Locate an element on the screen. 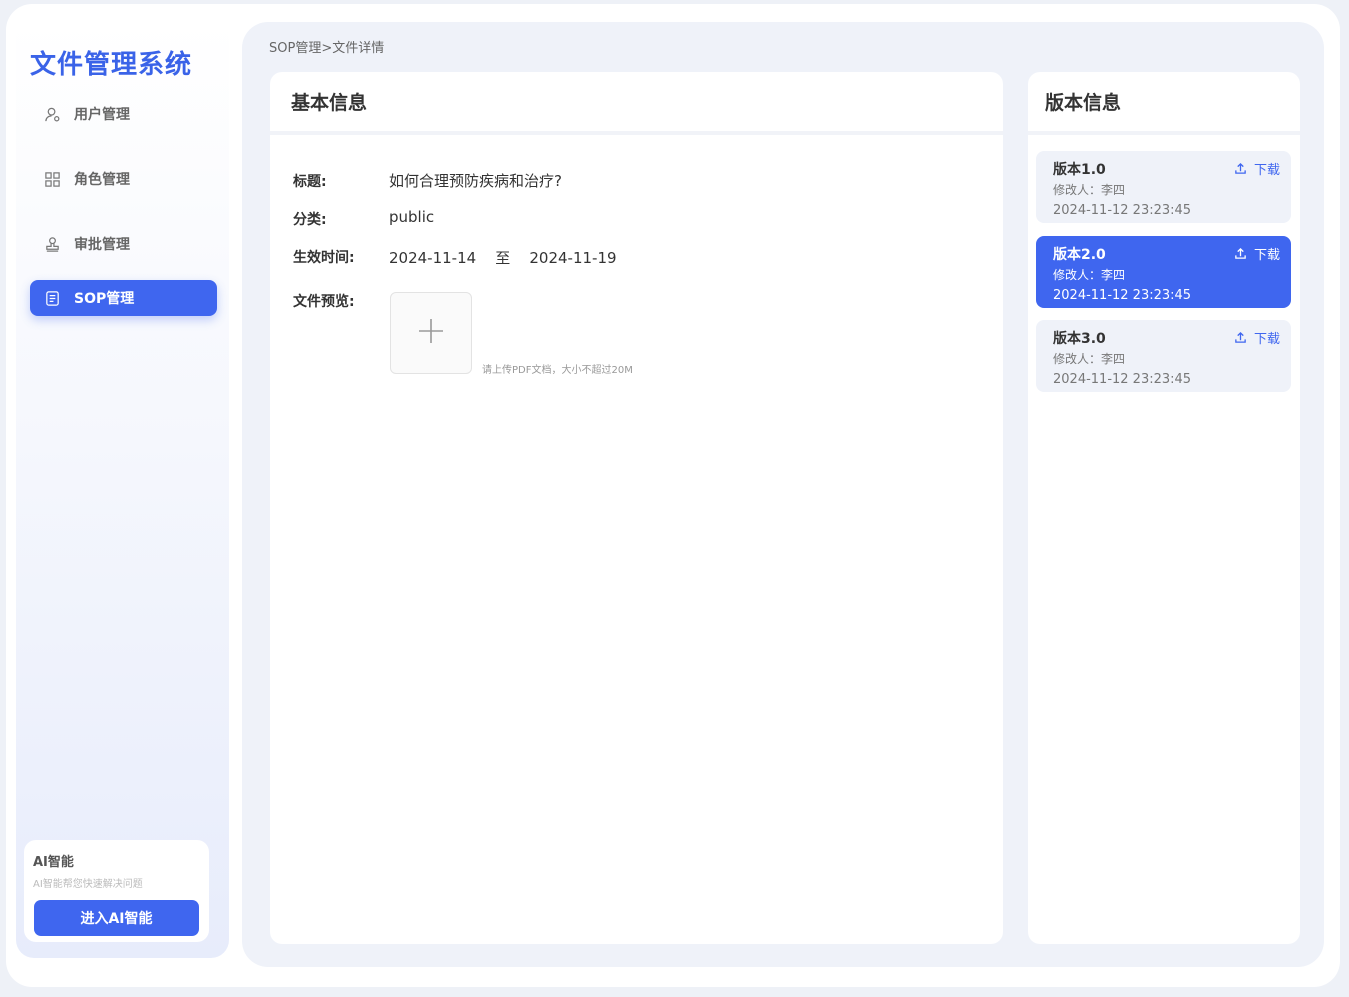  title-value: 如何合理预防疾病和治疗? is located at coordinates (475, 181).